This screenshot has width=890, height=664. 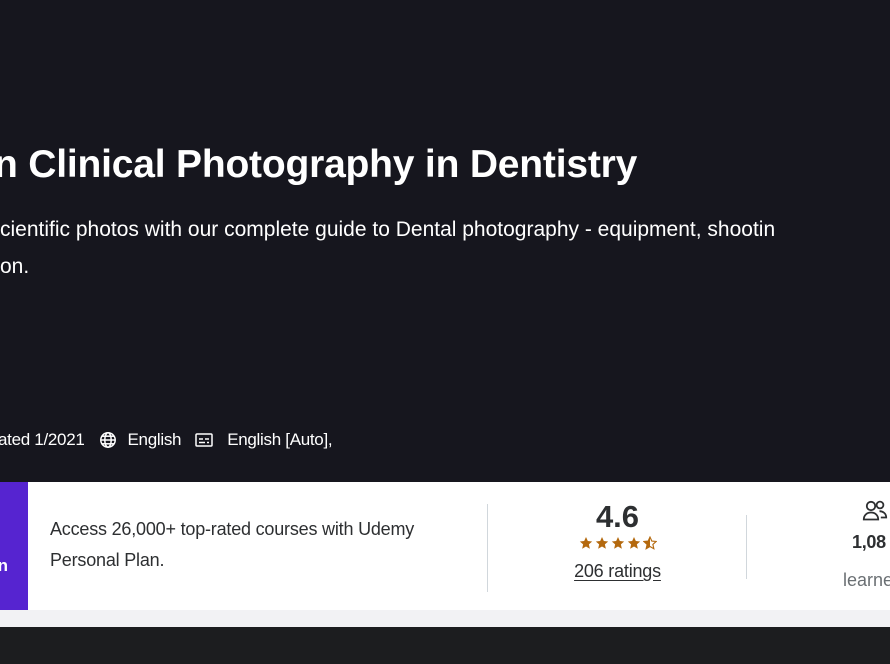 What do you see at coordinates (866, 580) in the screenshot?
I see `learners-label: learne` at bounding box center [866, 580].